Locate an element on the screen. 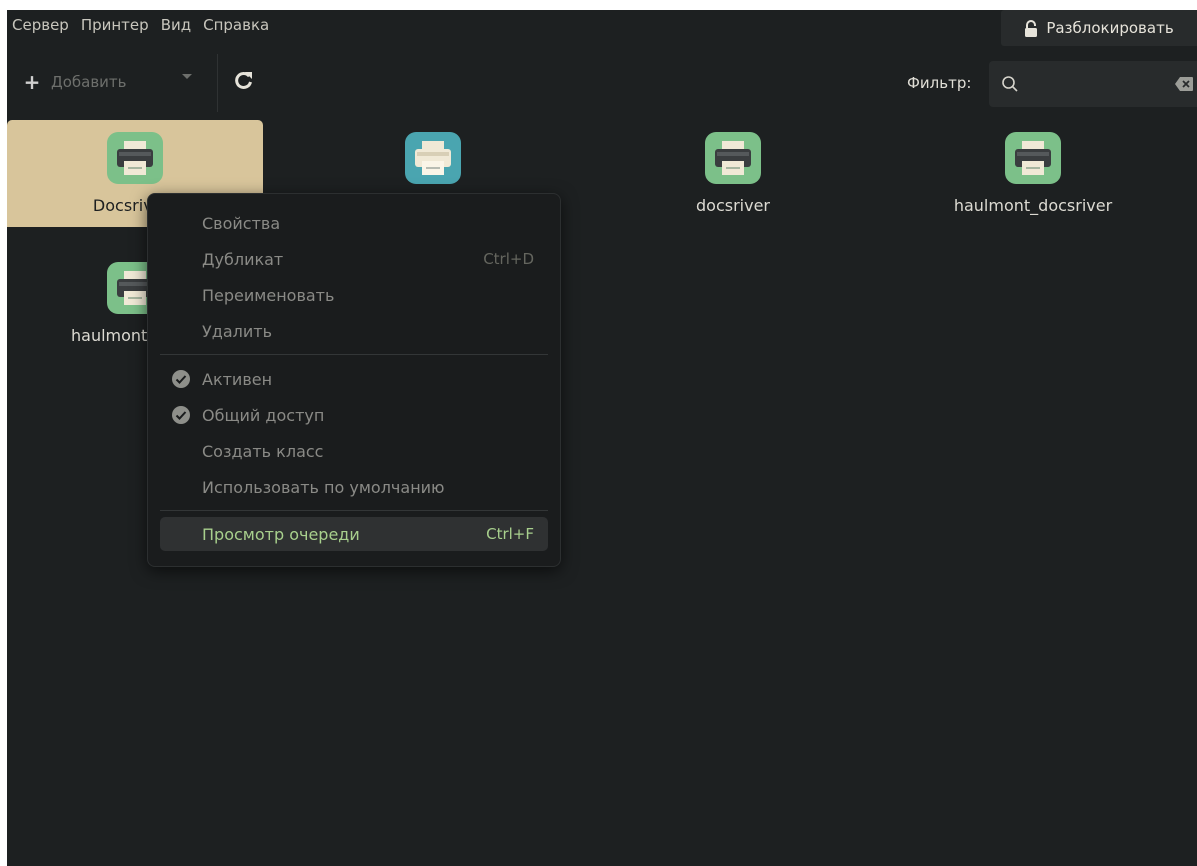  add-button: + Добавить is located at coordinates (75, 82).